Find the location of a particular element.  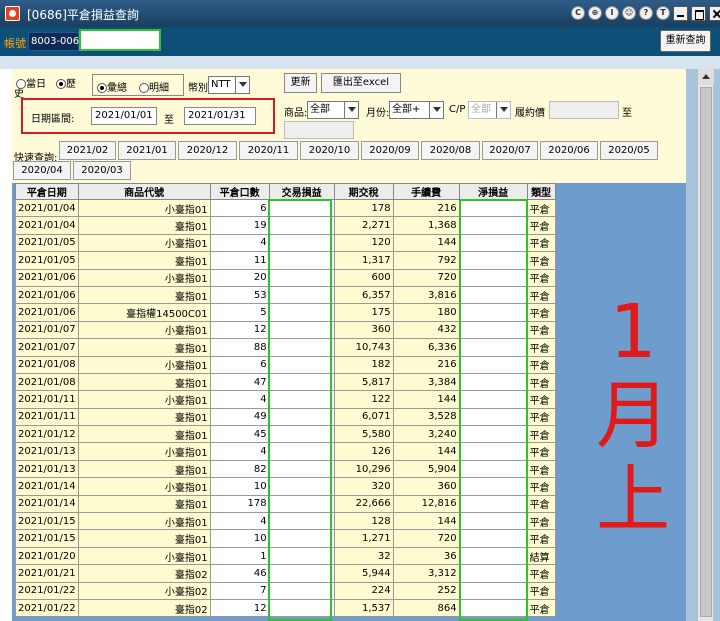

col-header-tax: 期交稅 is located at coordinates (363, 191).